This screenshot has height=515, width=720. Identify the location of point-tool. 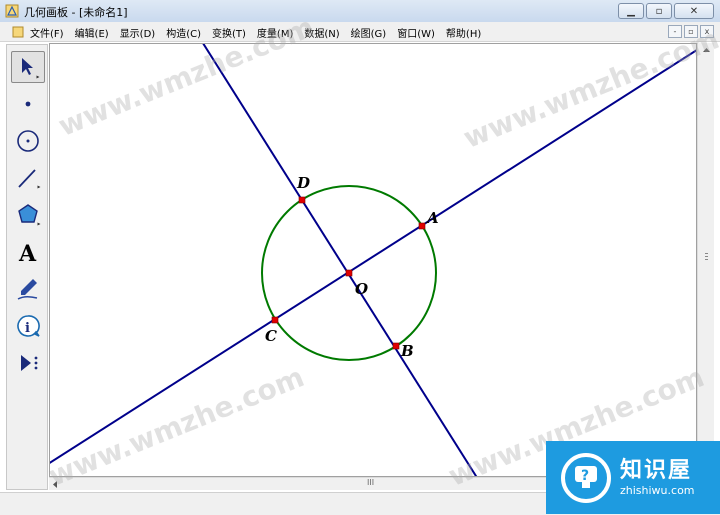
(28, 104).